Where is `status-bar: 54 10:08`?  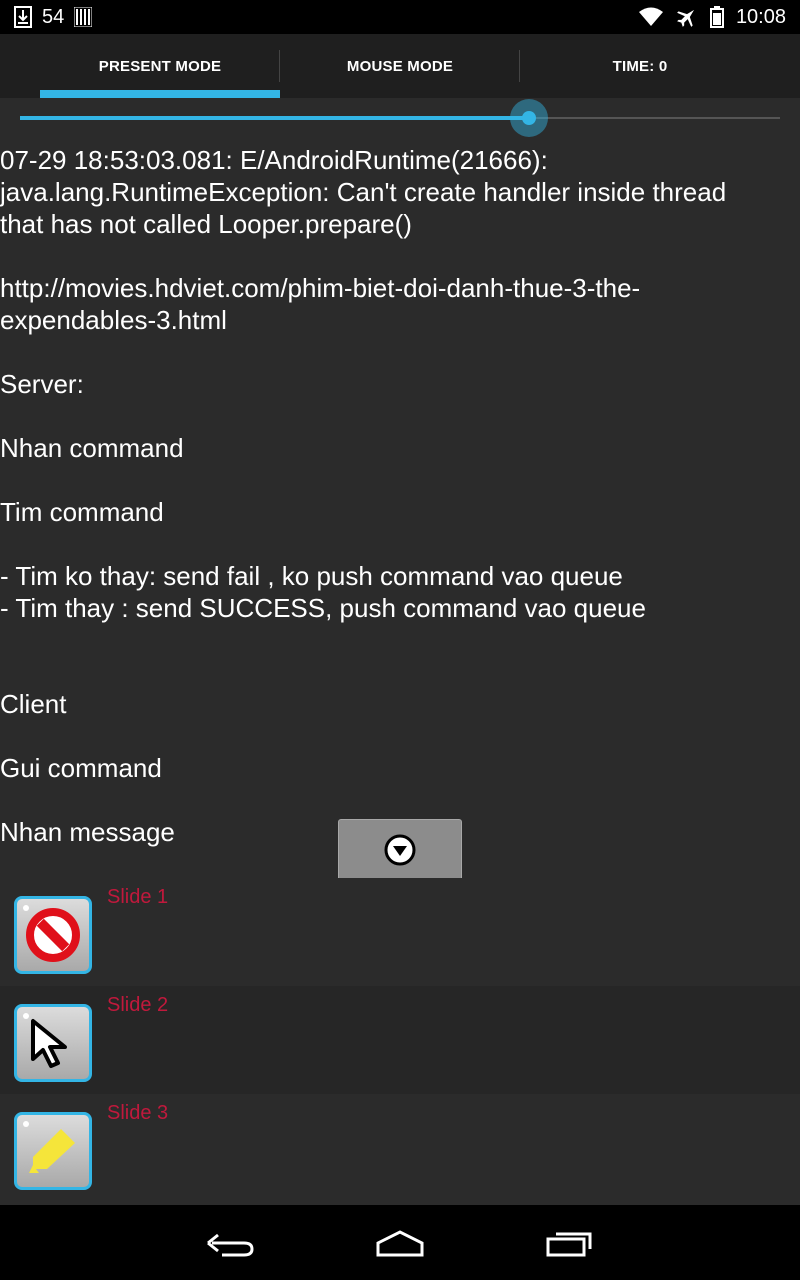 status-bar: 54 10:08 is located at coordinates (400, 17).